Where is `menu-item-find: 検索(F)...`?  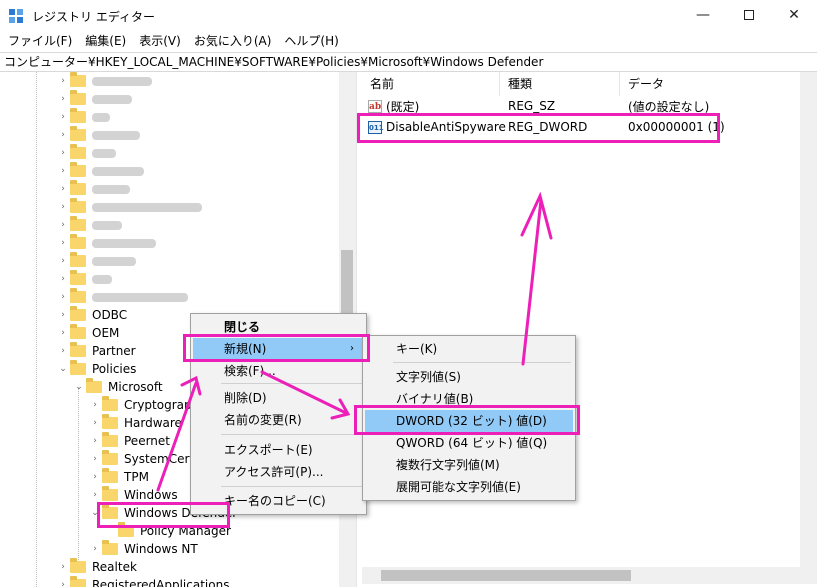 menu-item-find: 検索(F)... is located at coordinates (278, 371).